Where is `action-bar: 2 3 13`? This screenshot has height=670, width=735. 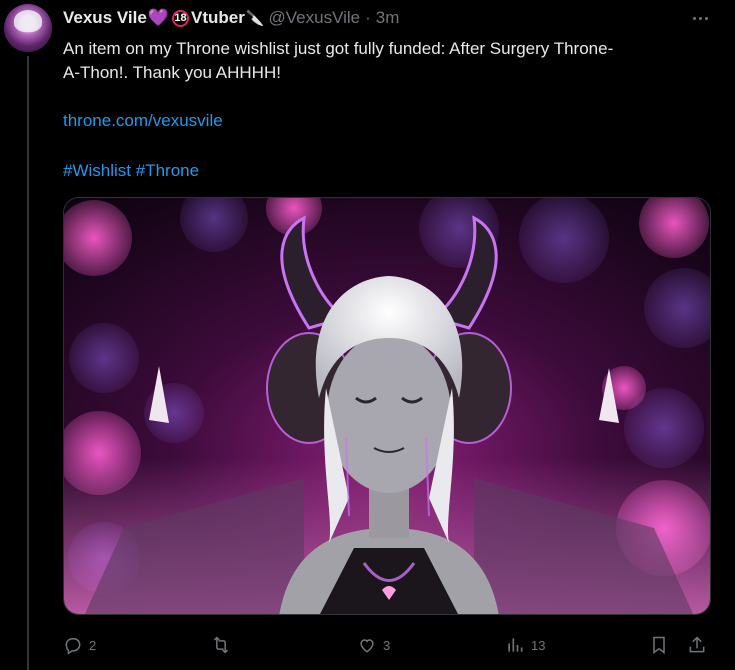
action-bar: 2 3 13 is located at coordinates (387, 645).